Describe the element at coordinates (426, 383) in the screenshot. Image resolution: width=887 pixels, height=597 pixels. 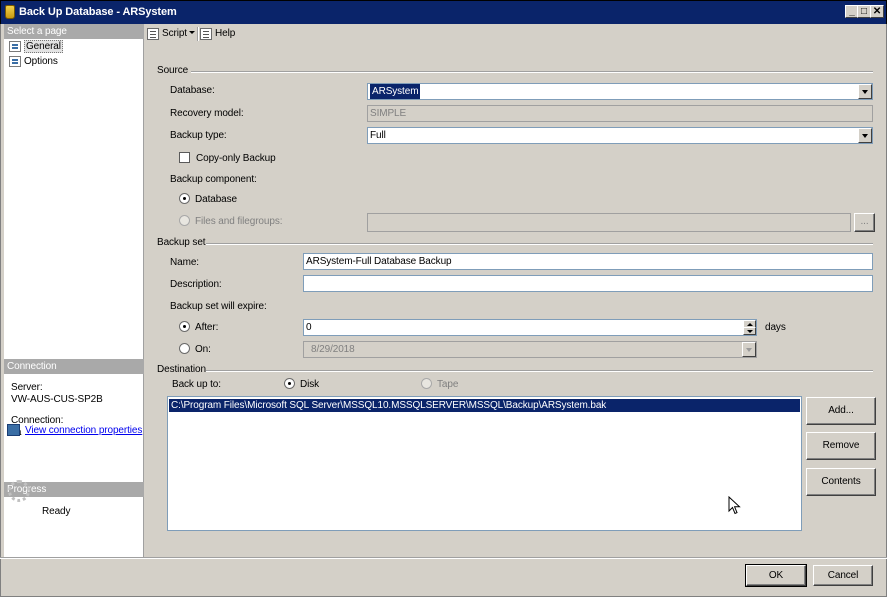
I see `tape-radio` at that location.